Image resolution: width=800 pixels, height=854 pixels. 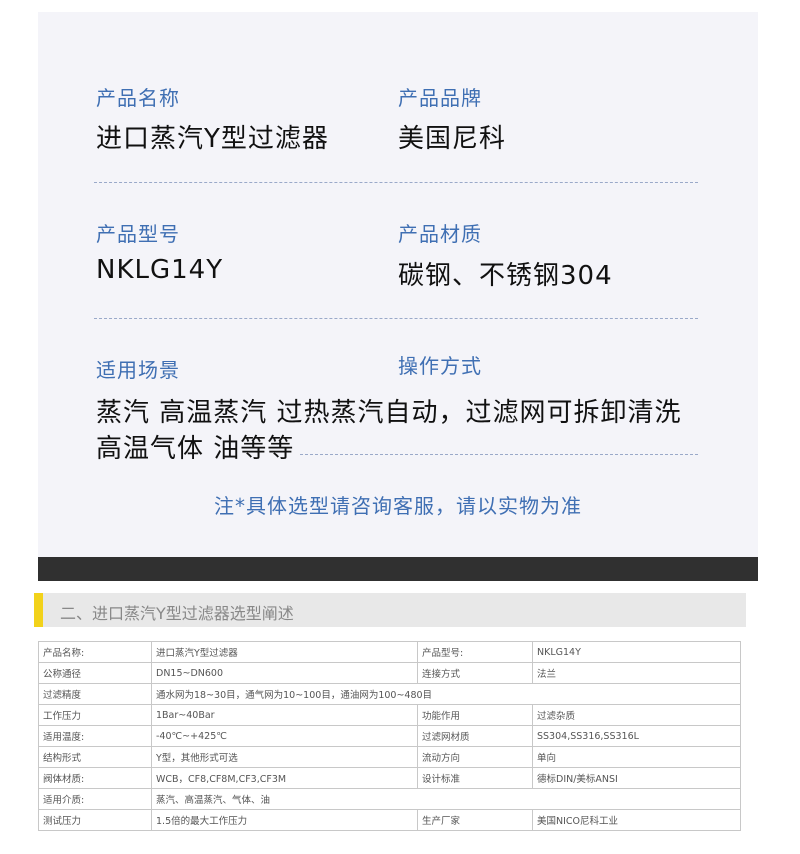 What do you see at coordinates (475, 757) in the screenshot?
I see `table-cell: 流动方向` at bounding box center [475, 757].